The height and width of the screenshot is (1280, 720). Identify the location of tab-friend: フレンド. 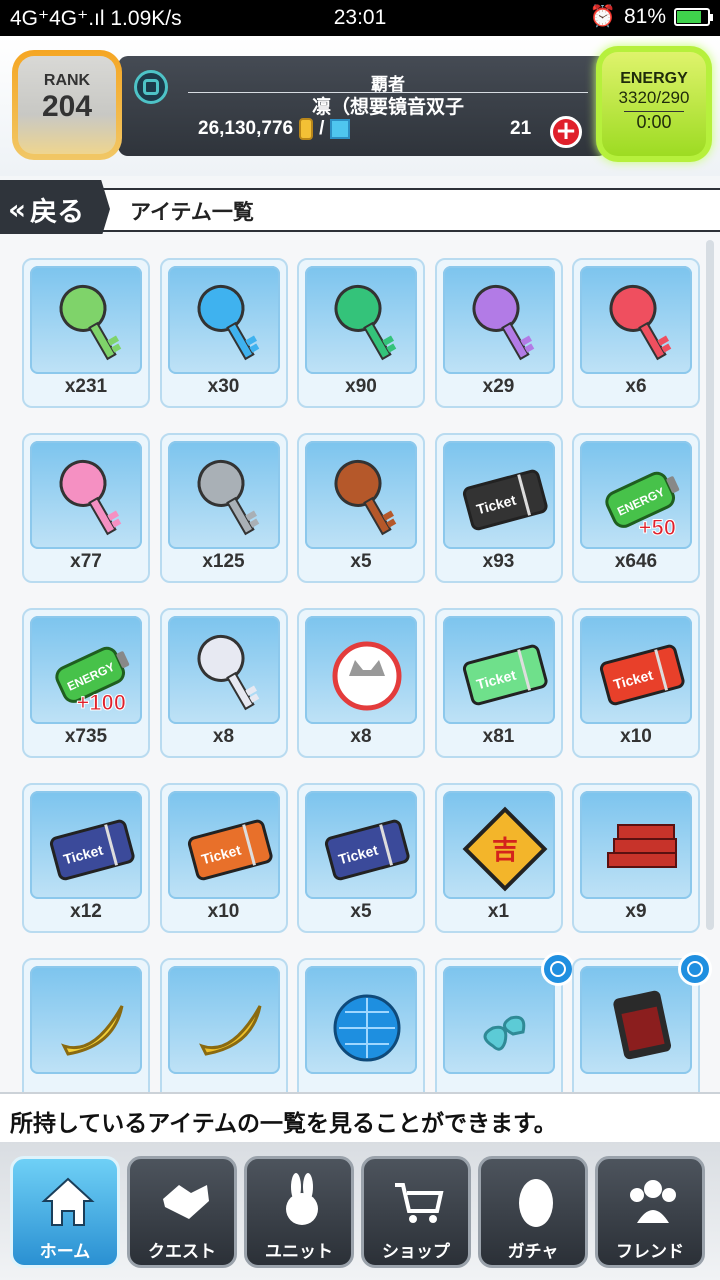
(650, 1212).